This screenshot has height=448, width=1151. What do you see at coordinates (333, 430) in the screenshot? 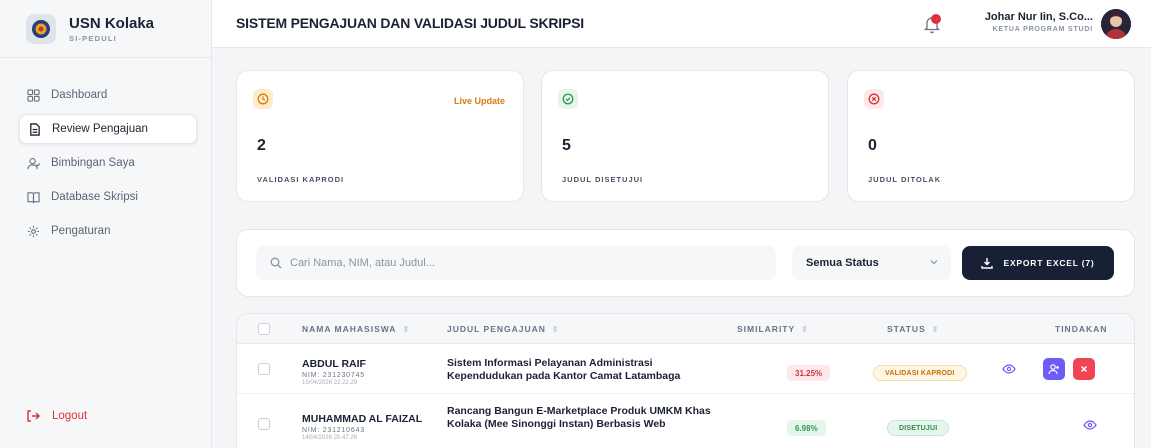
I see `student-nim: NIM: 231210643` at bounding box center [333, 430].